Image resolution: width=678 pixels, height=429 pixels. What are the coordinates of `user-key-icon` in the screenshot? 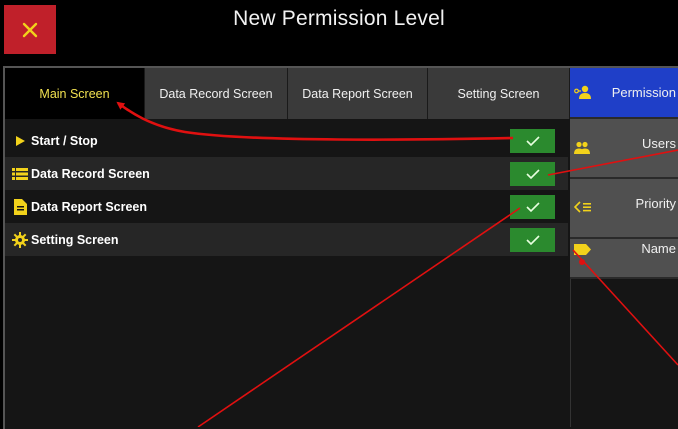 It's located at (583, 93).